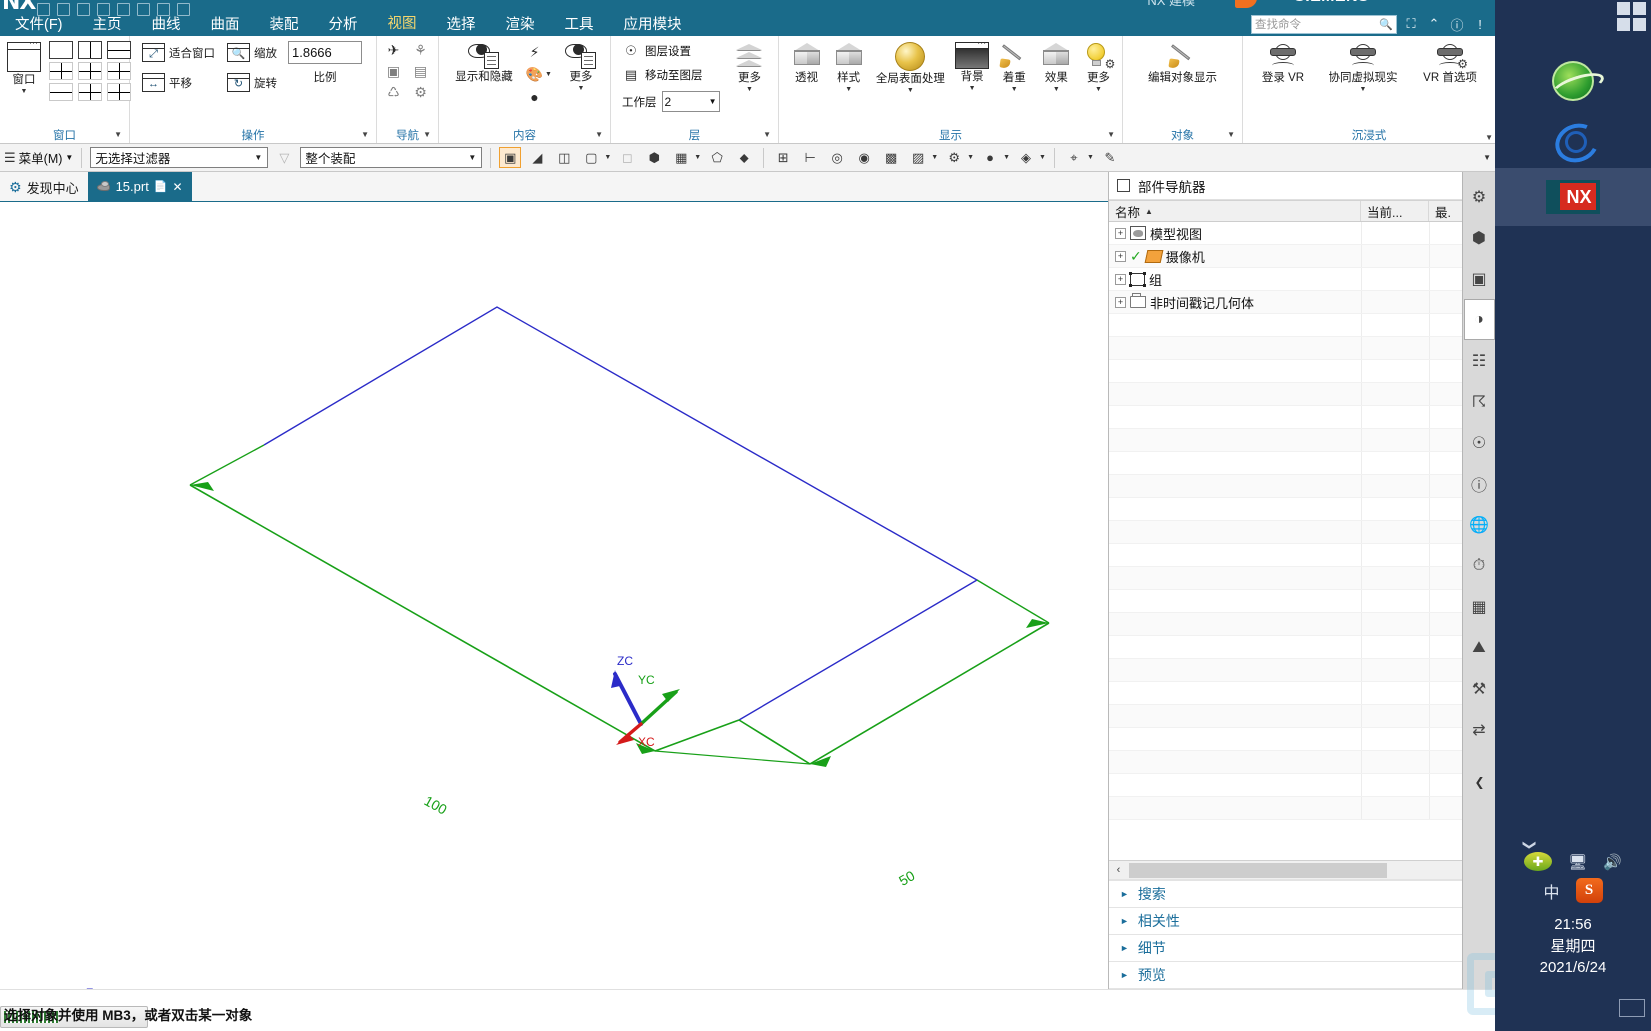 The width and height of the screenshot is (1651, 1031). I want to click on ribbon-tab-bar: 文件(F) 主页 曲线 曲面 装配 分析 视图 选择 渲染 工具 应用模块, so click(348, 24).